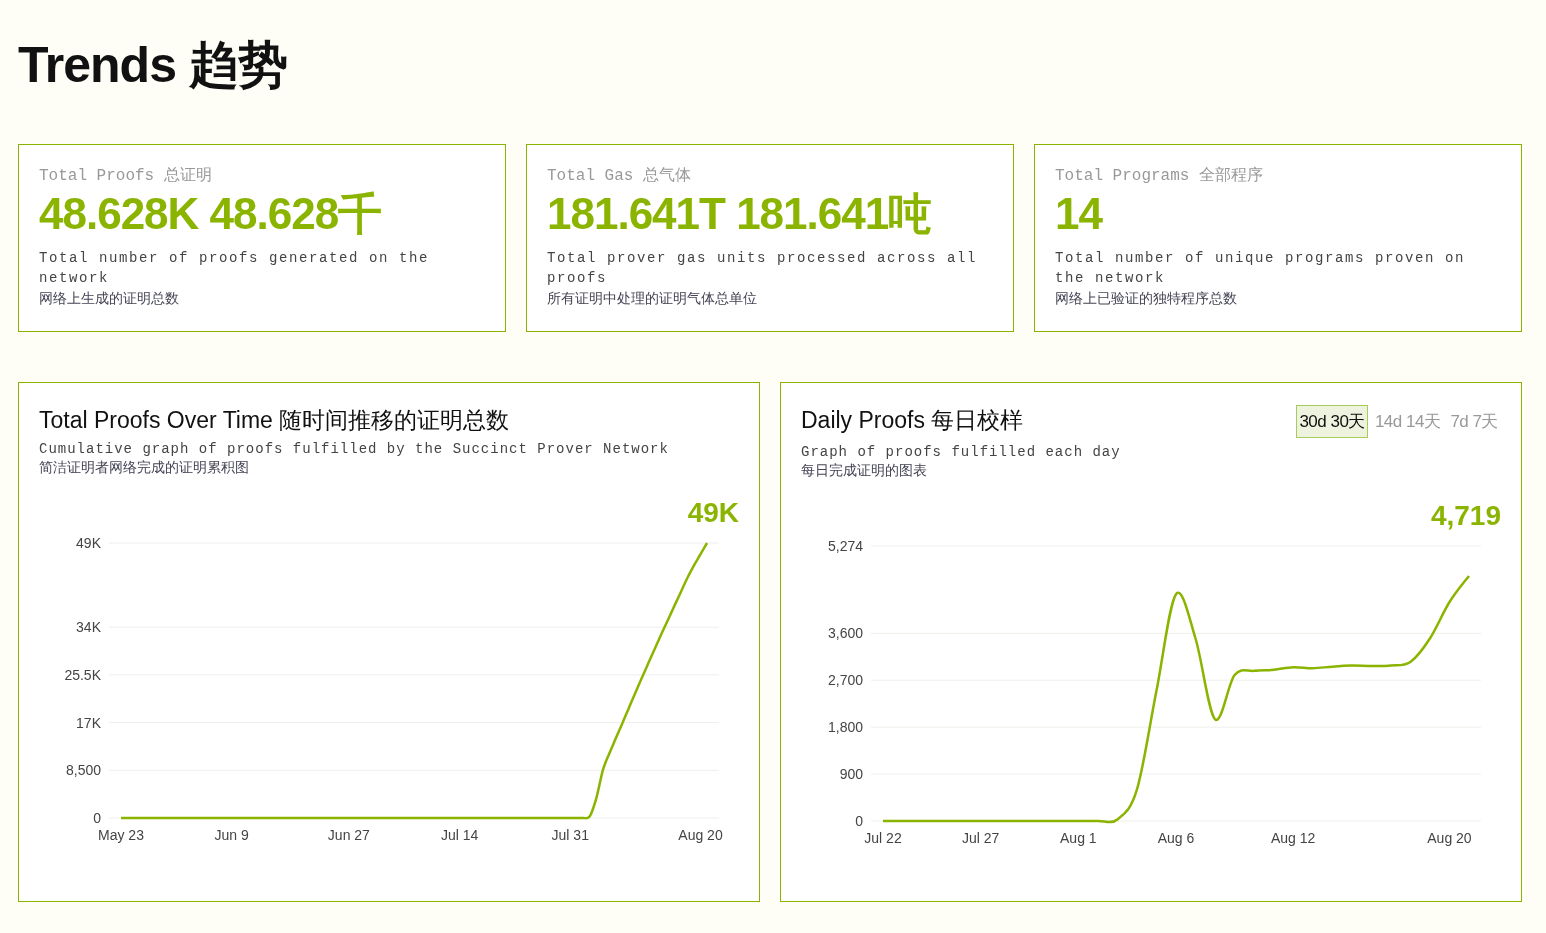 This screenshot has height=933, width=1546. What do you see at coordinates (1079, 214) in the screenshot?
I see `stat-value: 14` at bounding box center [1079, 214].